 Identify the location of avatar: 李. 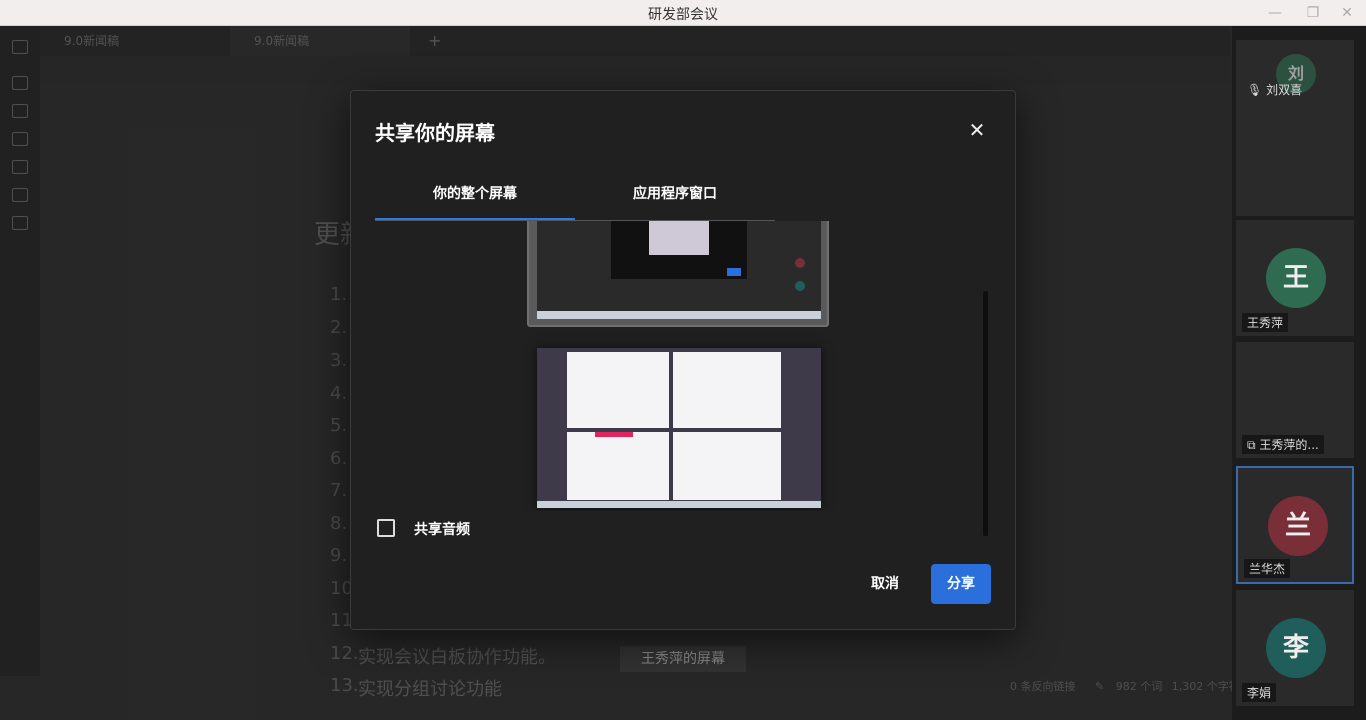
(1296, 648).